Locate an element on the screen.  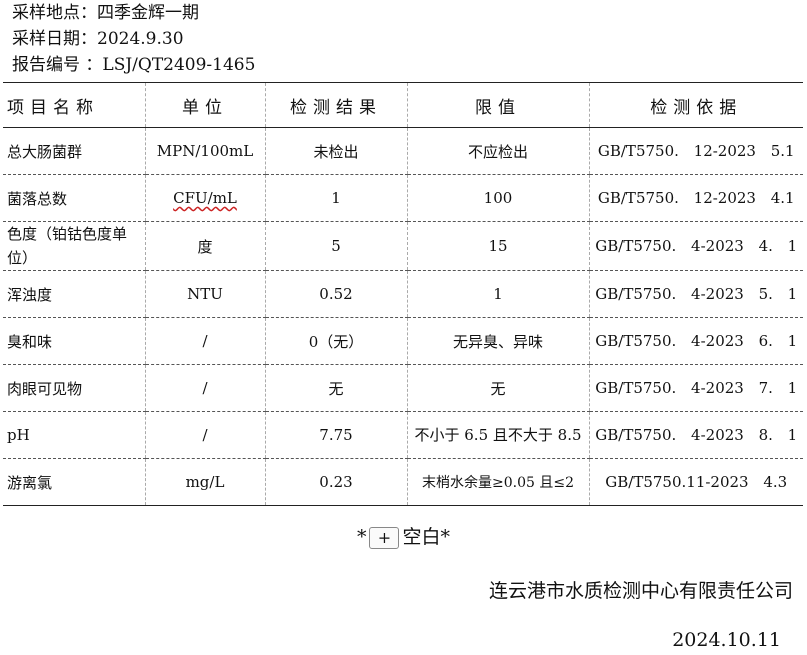
cell-item: 色度（铂钴色度单位） is located at coordinates (74, 246).